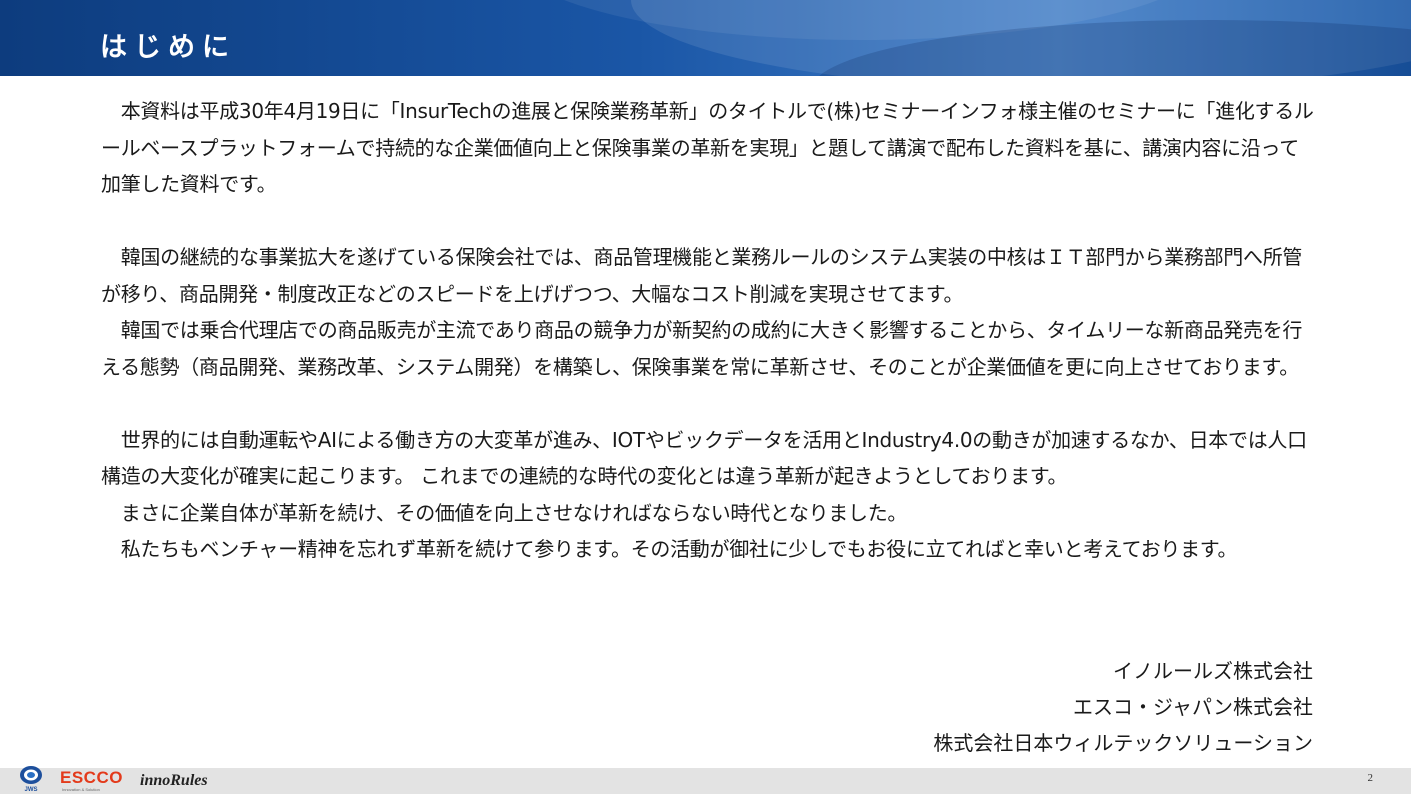 The width and height of the screenshot is (1411, 794). I want to click on page-number: 2, so click(1370, 778).